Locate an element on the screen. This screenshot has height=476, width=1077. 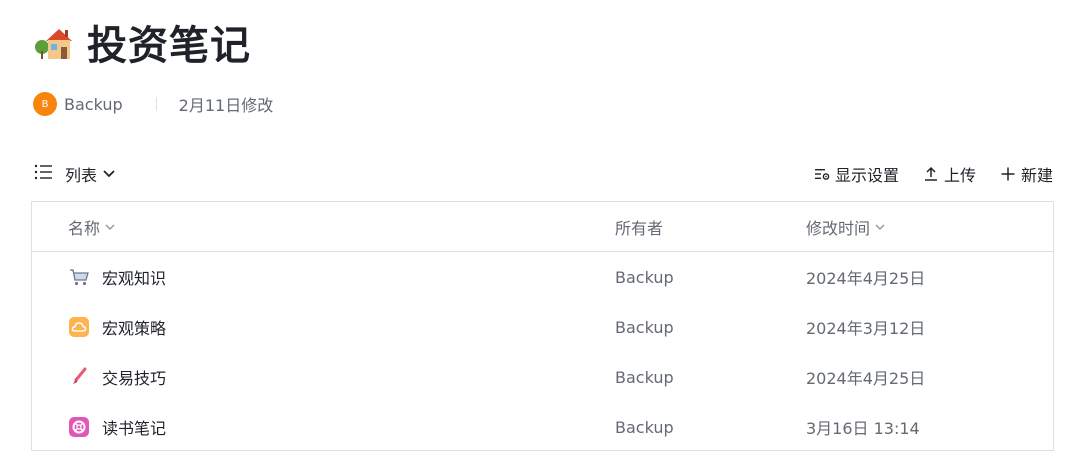
lifebuoy-icon is located at coordinates (79, 427).